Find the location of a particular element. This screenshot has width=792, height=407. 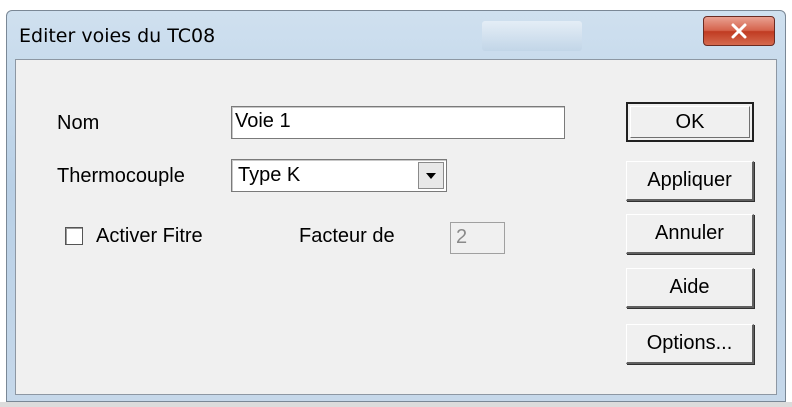

cancel-button: Annuler is located at coordinates (690, 234).